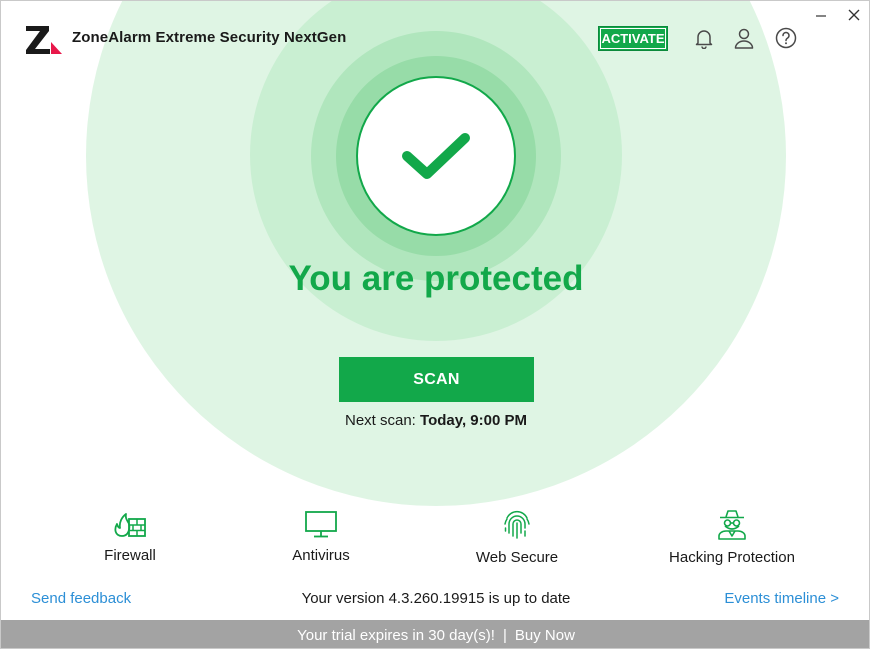  I want to click on help-icon, so click(786, 38).